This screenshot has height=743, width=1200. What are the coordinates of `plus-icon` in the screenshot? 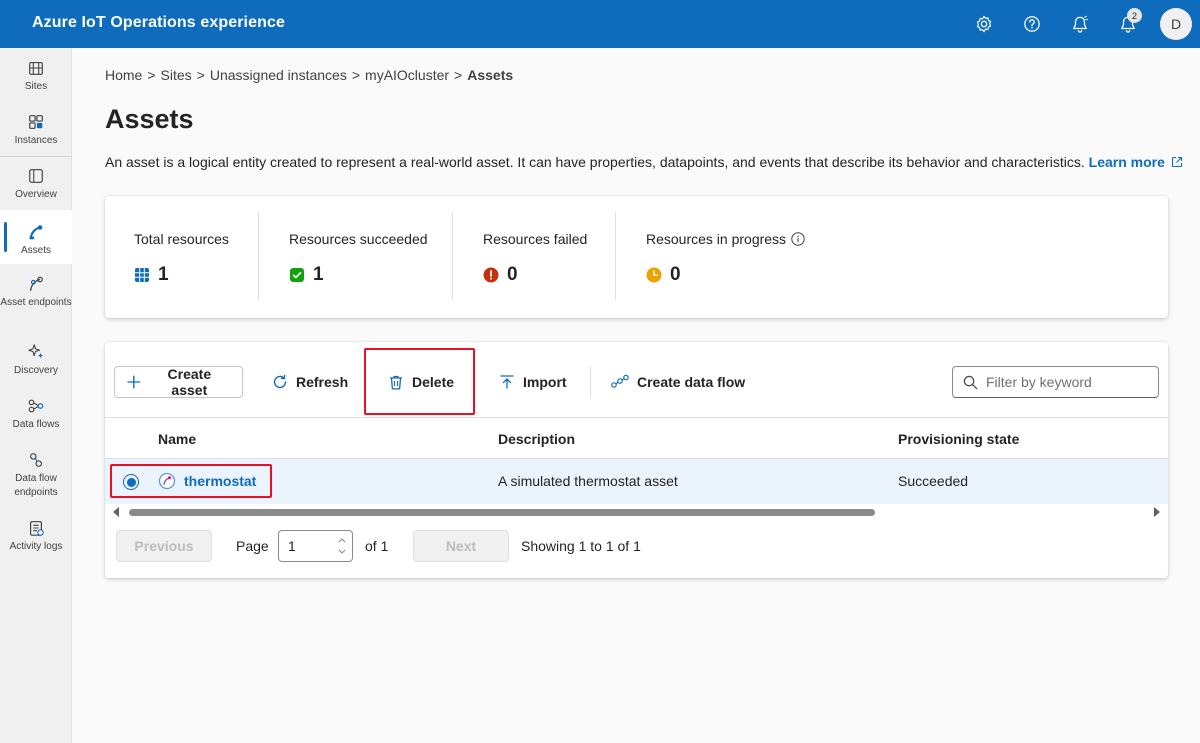 It's located at (134, 382).